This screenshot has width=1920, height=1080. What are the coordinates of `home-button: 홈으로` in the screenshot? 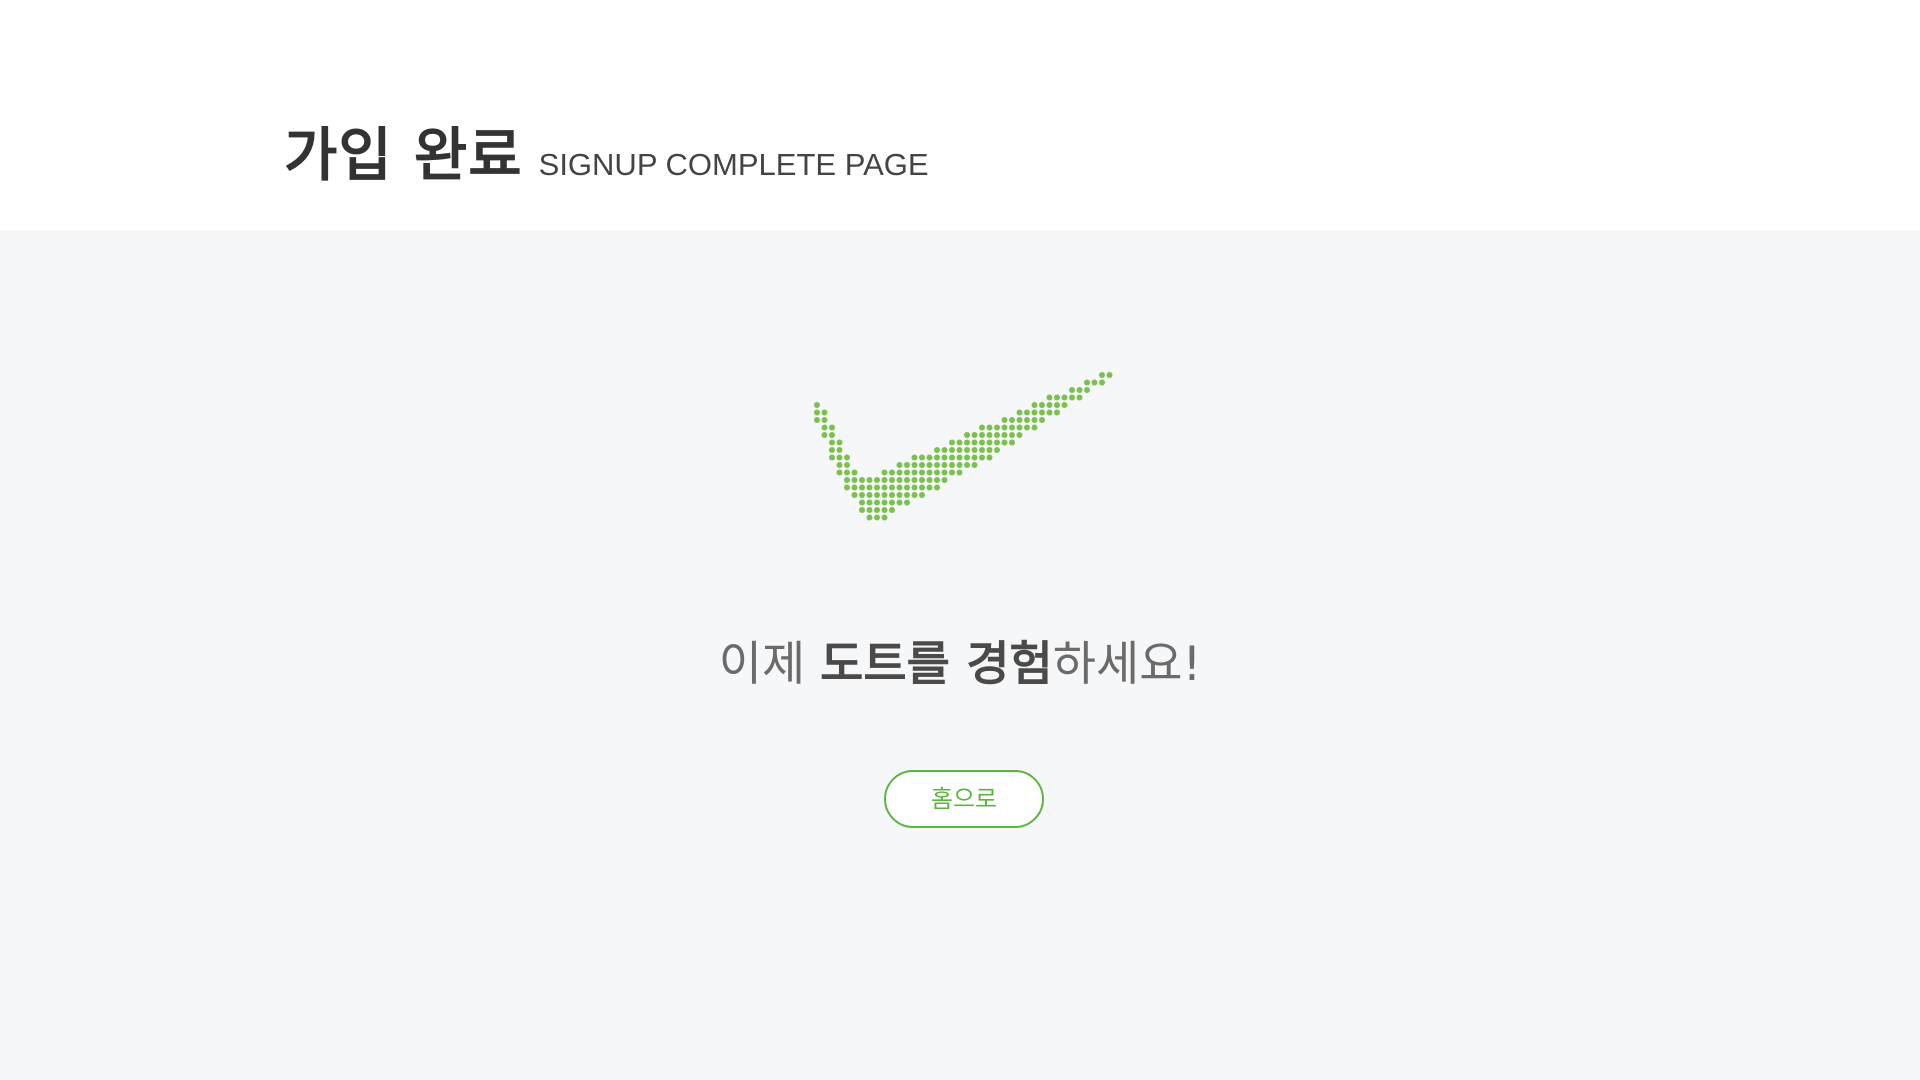 It's located at (964, 799).